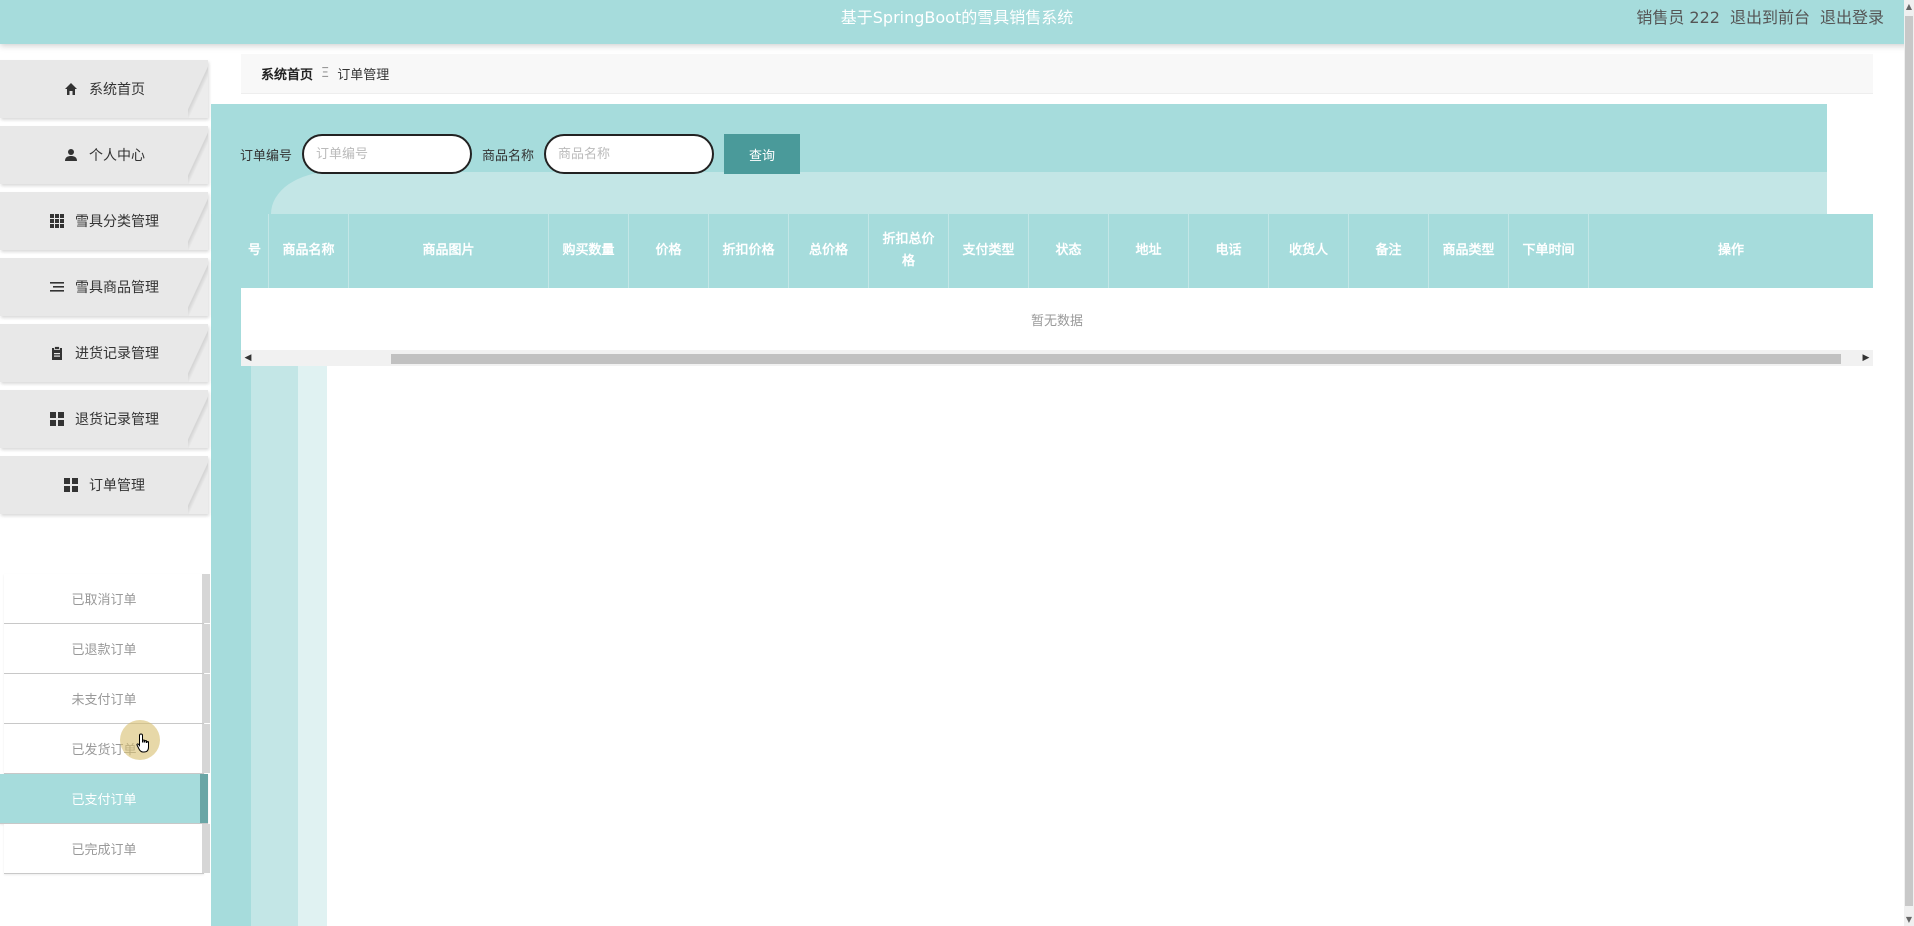 This screenshot has height=926, width=1914. Describe the element at coordinates (71, 155) in the screenshot. I see `user-icon` at that location.